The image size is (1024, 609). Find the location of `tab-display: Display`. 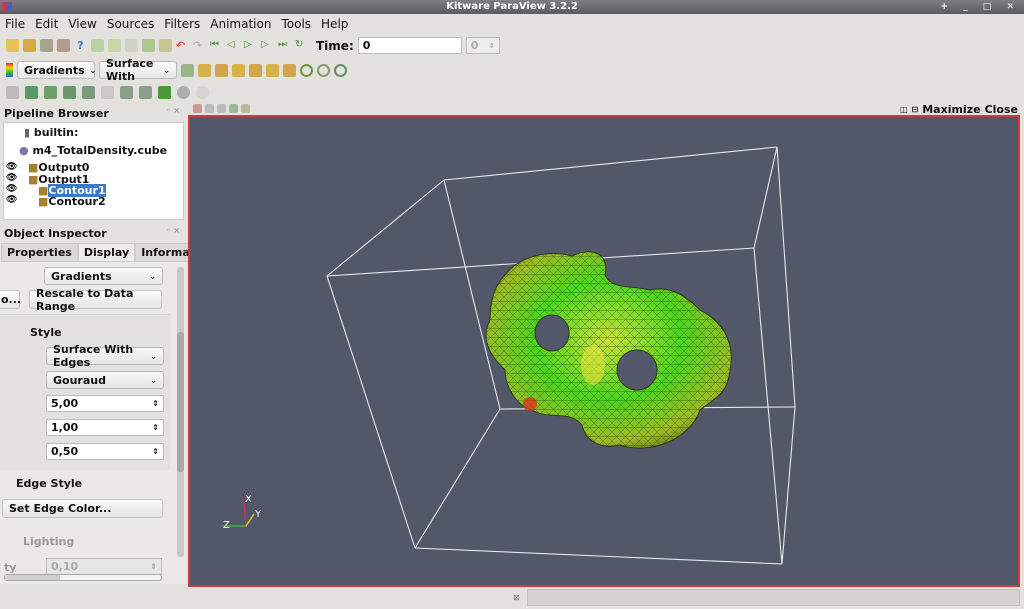

tab-display: Display is located at coordinates (106, 252).